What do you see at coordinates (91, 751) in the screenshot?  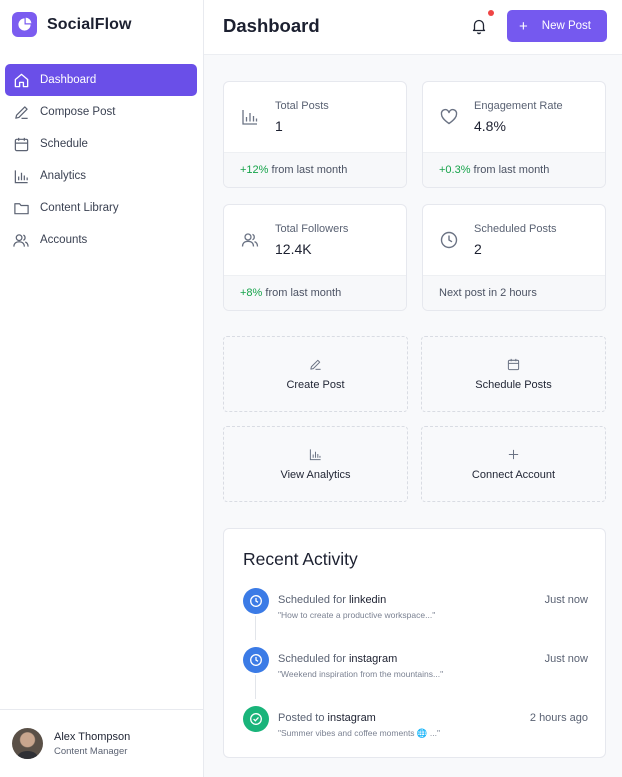 I see `user-role: Content Manager` at bounding box center [91, 751].